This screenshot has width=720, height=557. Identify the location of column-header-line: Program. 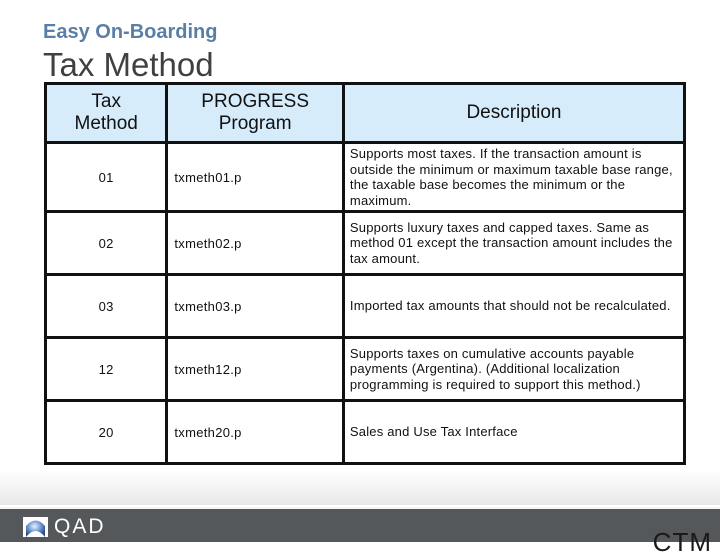
(255, 123).